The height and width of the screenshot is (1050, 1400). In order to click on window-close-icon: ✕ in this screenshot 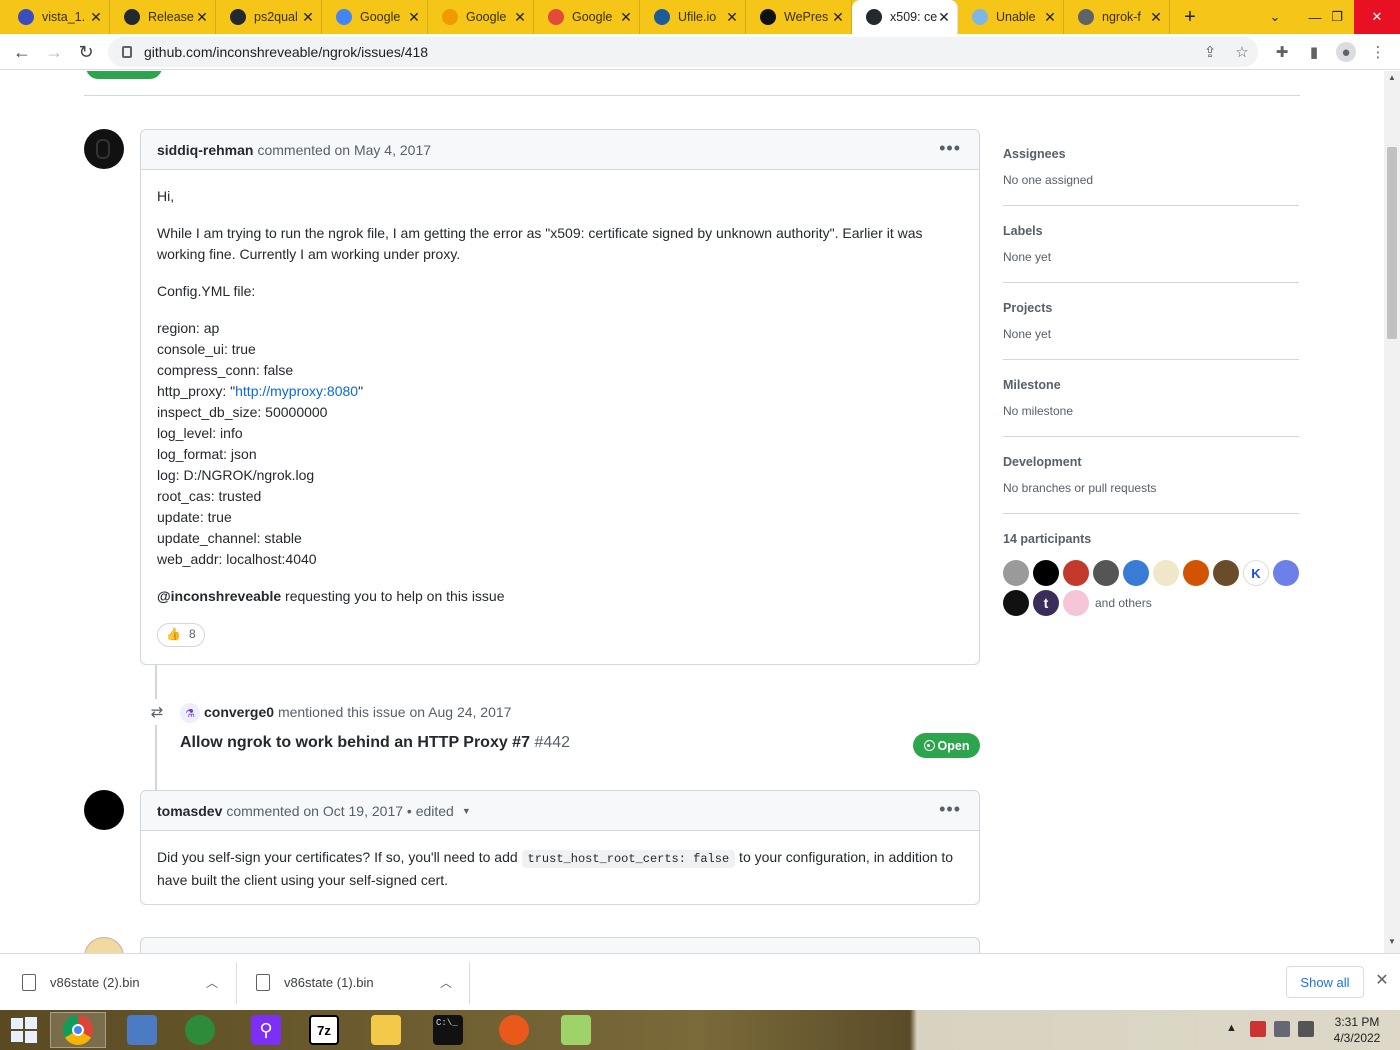, I will do `click(1377, 17)`.